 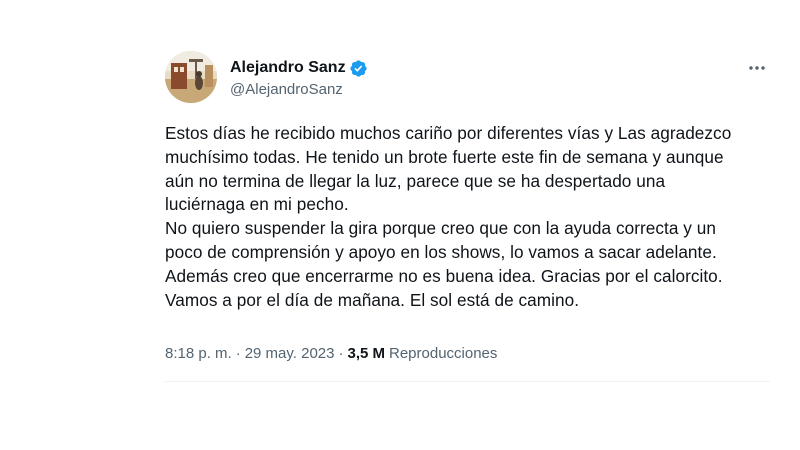 I want to click on tweet-date: 29 may. 2023, so click(x=290, y=354).